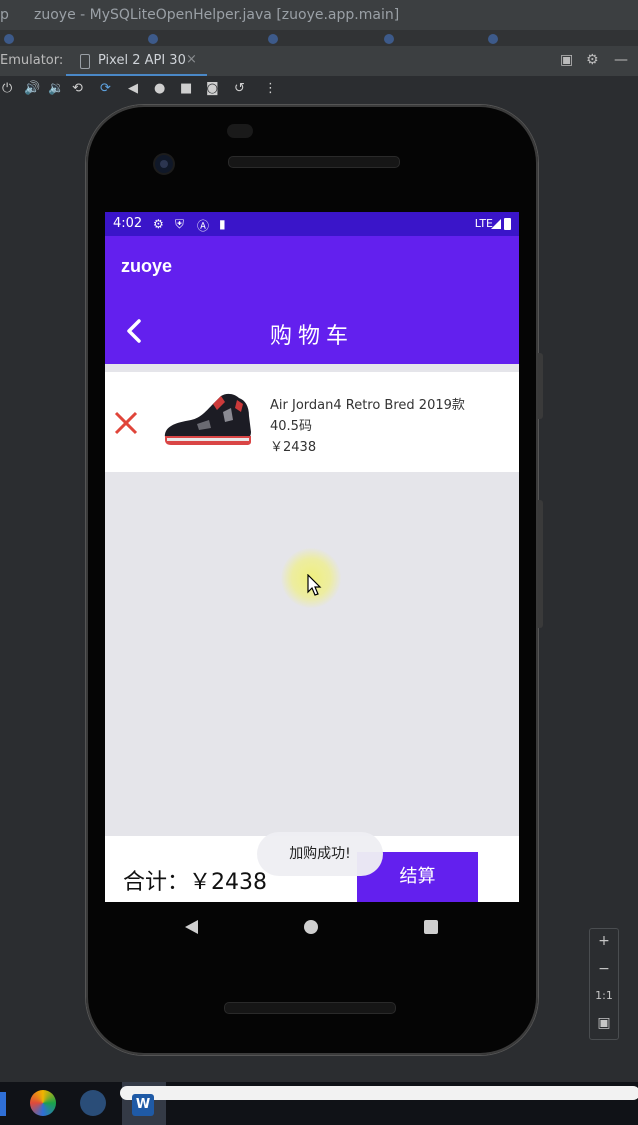 This screenshot has height=1125, width=638. What do you see at coordinates (228, 882) in the screenshot?
I see `total-value: ￥2438` at bounding box center [228, 882].